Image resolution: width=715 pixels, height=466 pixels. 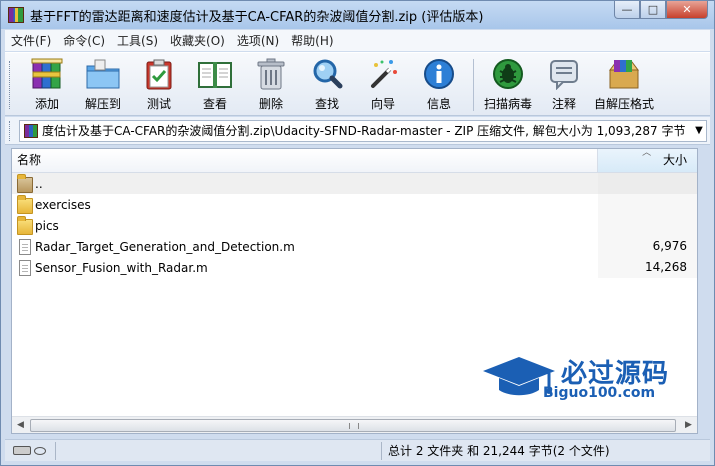 I want to click on bug-scan-icon, so click(x=508, y=74).